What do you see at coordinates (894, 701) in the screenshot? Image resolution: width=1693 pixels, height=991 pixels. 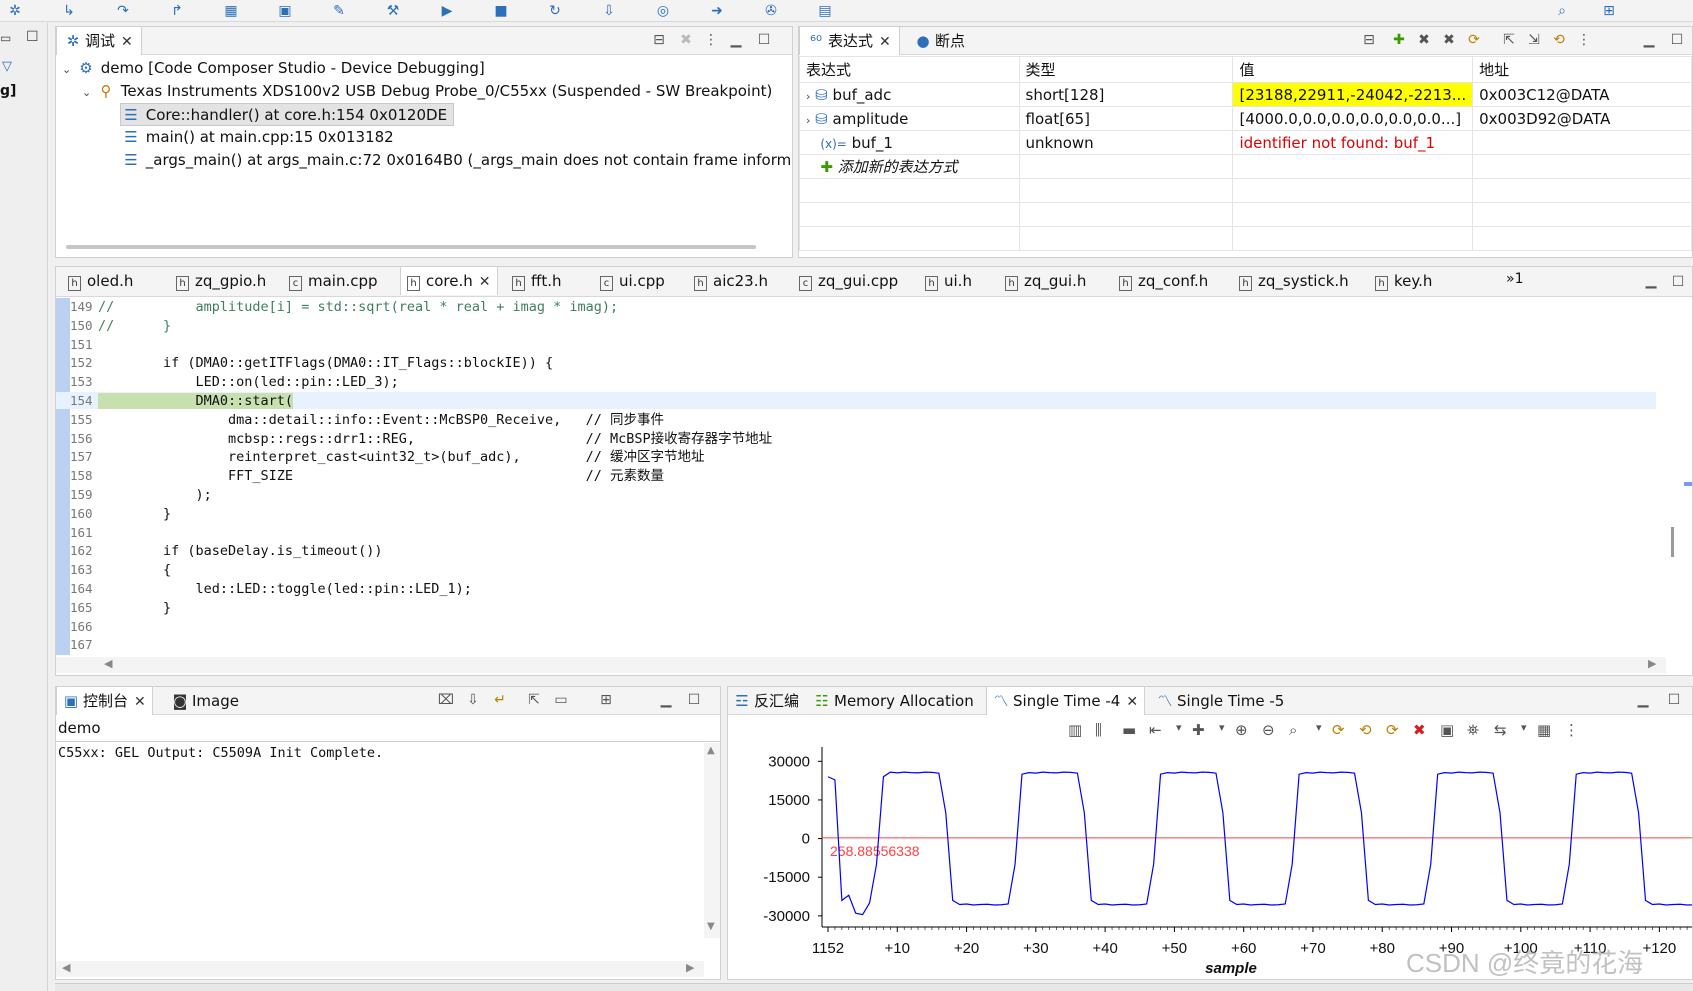 I see `tab-memory-allocation: ☷ Memory Allocation` at bounding box center [894, 701].